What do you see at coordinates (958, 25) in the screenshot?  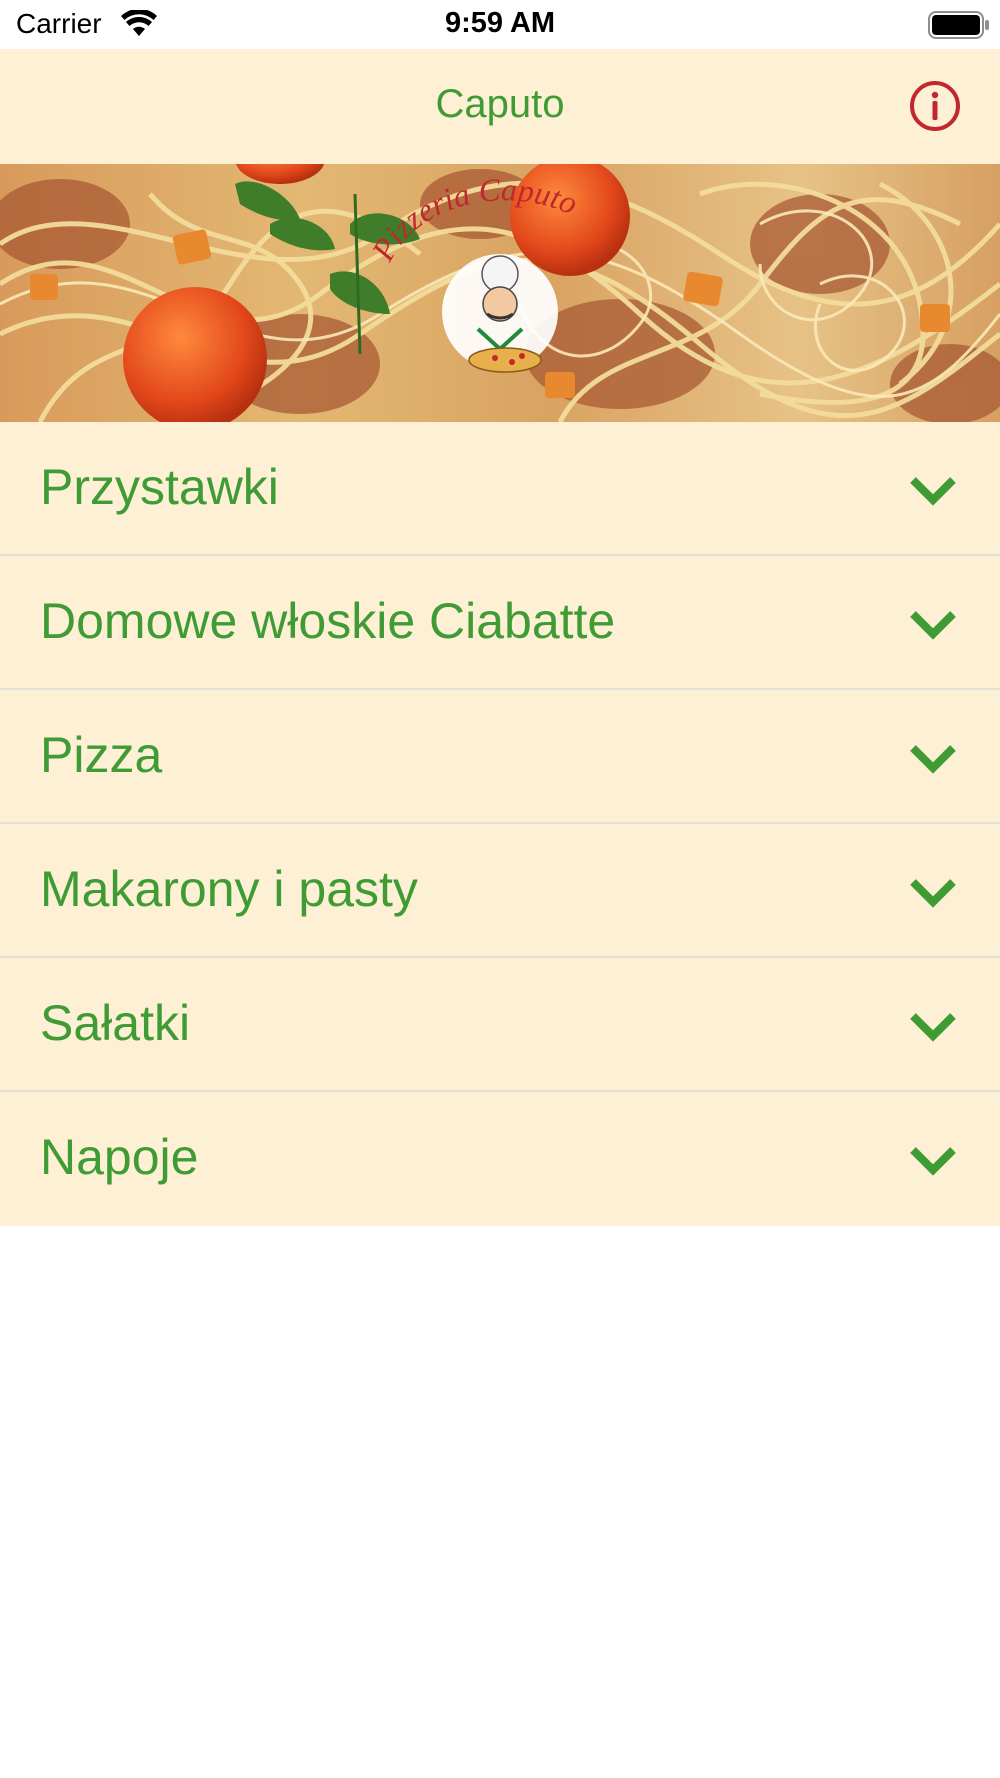 I see `battery-full-icon` at bounding box center [958, 25].